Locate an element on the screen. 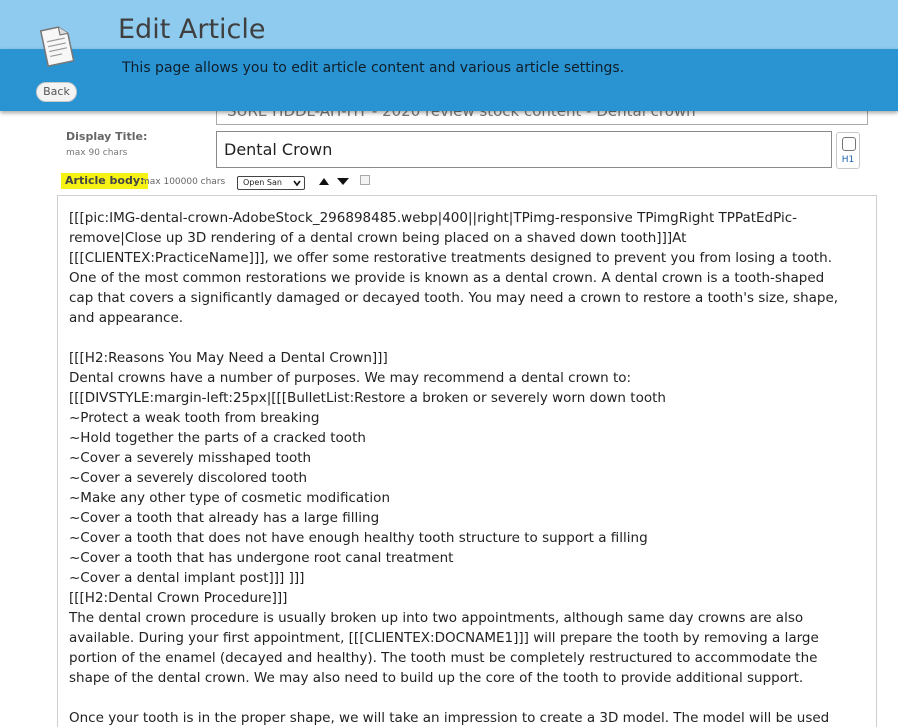  arrow-down-icon is located at coordinates (343, 181).